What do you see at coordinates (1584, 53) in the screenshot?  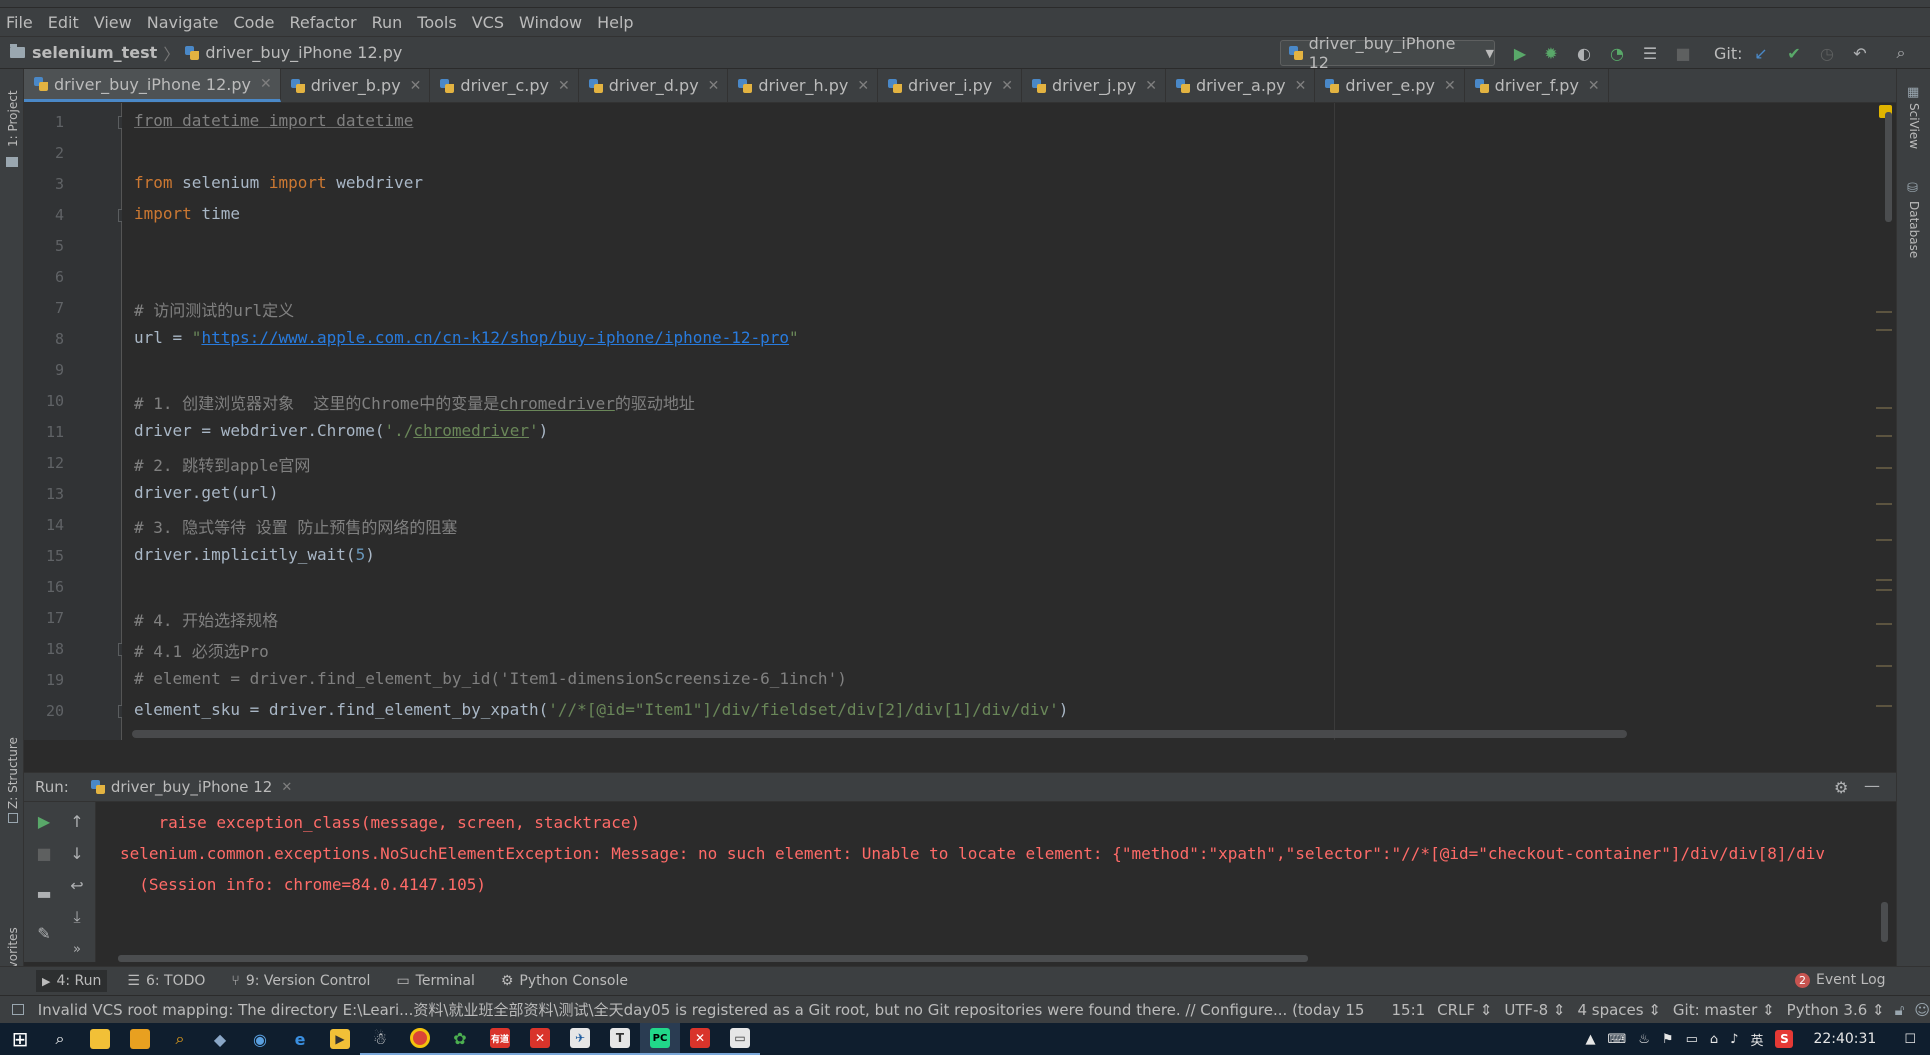 I see `coverage-icon: ◐` at bounding box center [1584, 53].